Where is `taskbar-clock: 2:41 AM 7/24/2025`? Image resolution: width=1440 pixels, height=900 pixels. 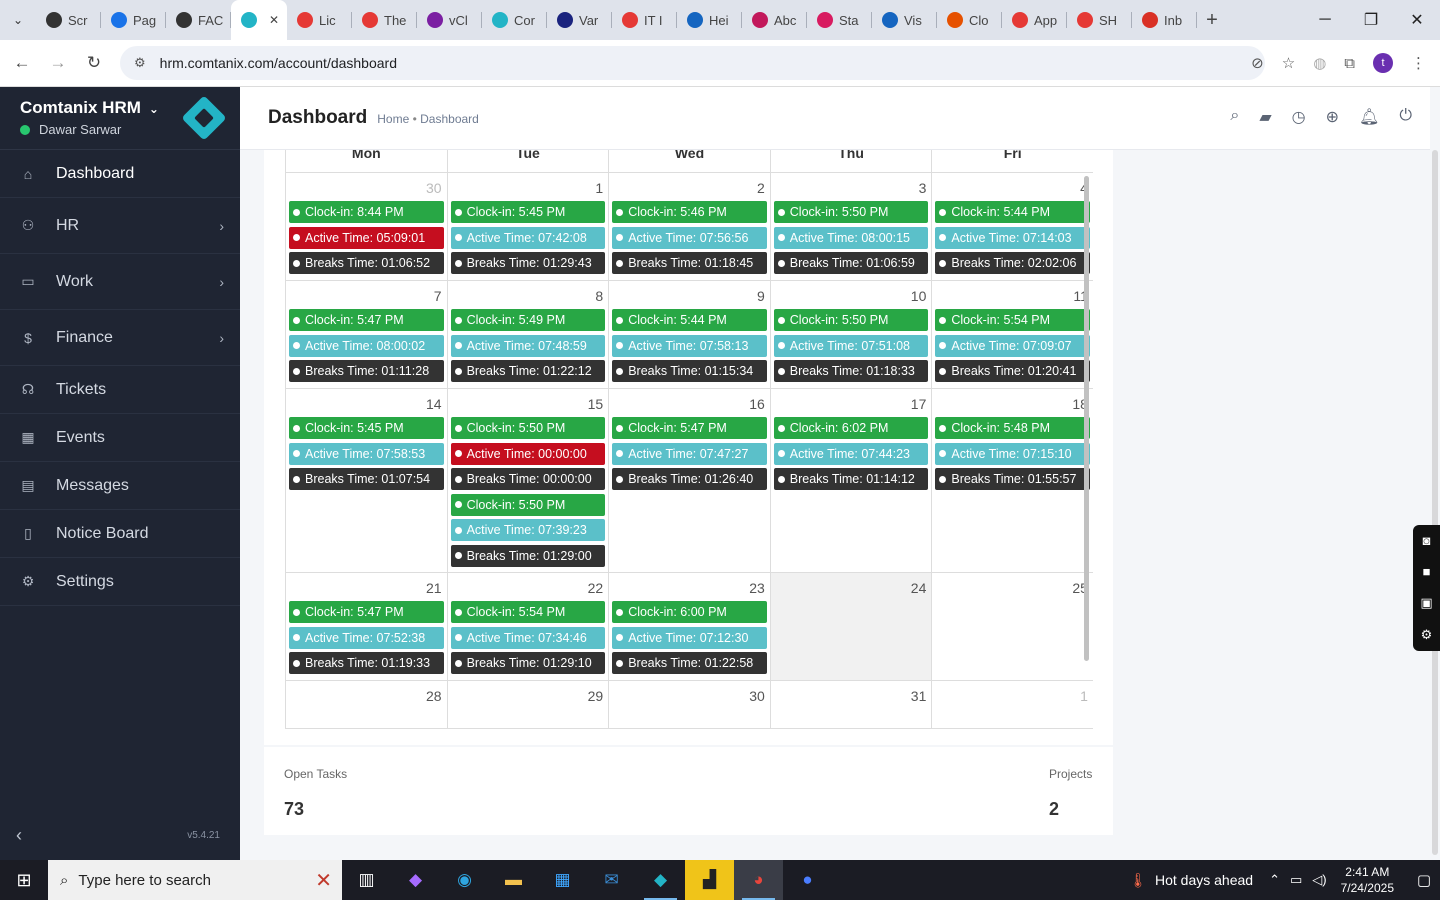
taskbar-clock: 2:41 AM 7/24/2025 is located at coordinates (1367, 880).